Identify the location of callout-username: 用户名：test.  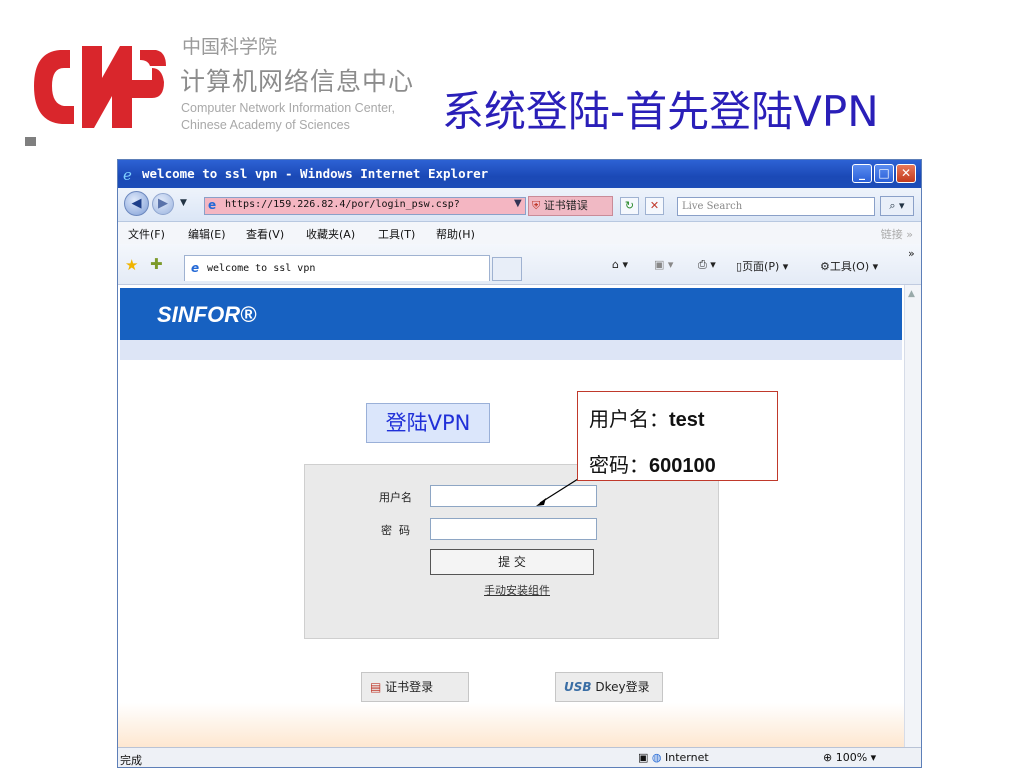
(647, 417).